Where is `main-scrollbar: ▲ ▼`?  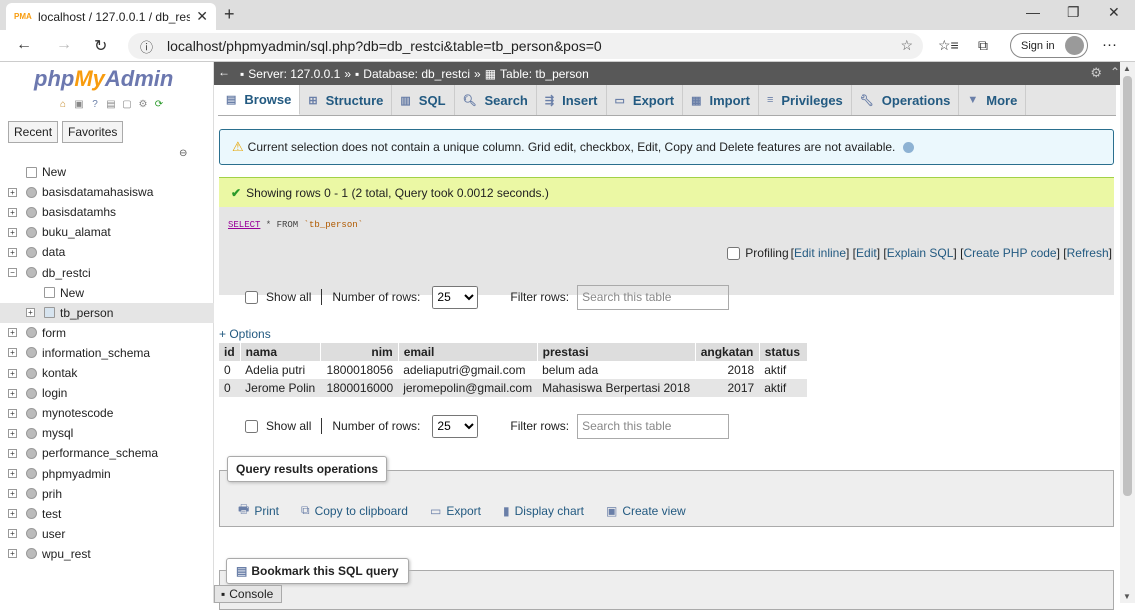
main-scrollbar: ▲ ▼ is located at coordinates (1127, 332).